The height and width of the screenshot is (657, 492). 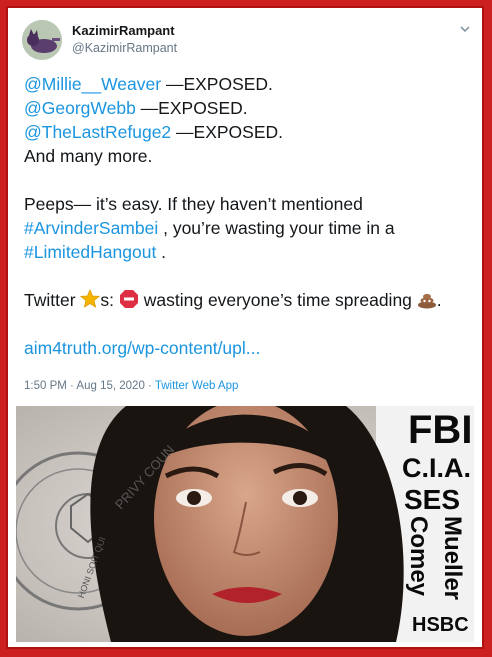 I want to click on poop-emoji-icon, so click(x=426, y=301).